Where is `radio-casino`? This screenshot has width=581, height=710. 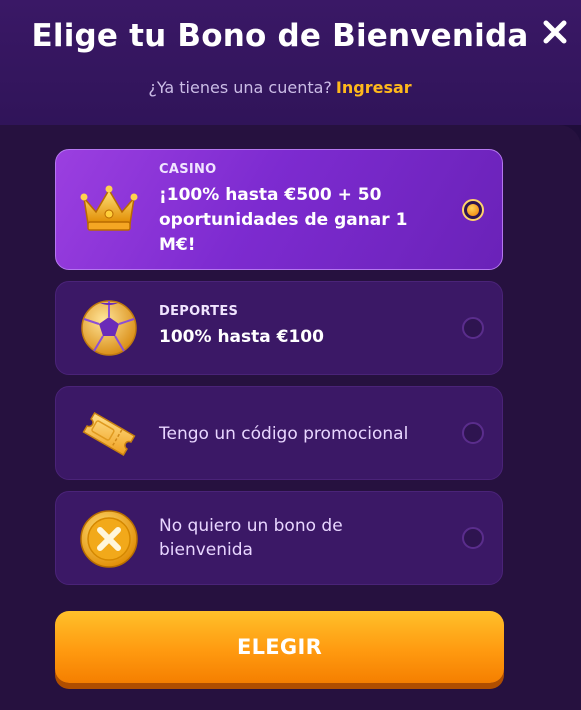
radio-casino is located at coordinates (473, 210).